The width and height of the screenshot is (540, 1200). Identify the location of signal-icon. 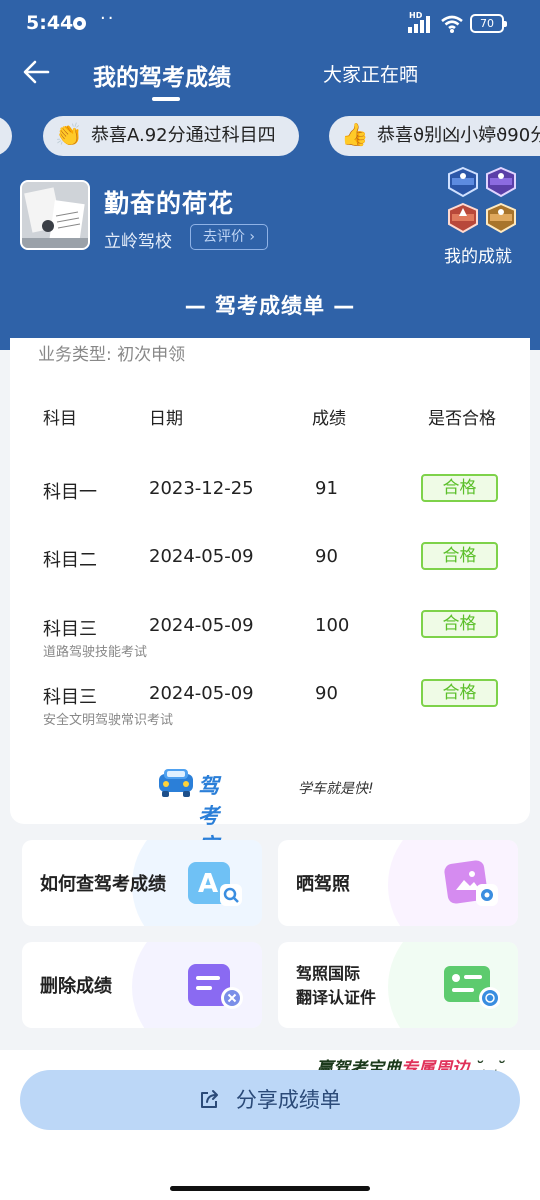
(420, 24).